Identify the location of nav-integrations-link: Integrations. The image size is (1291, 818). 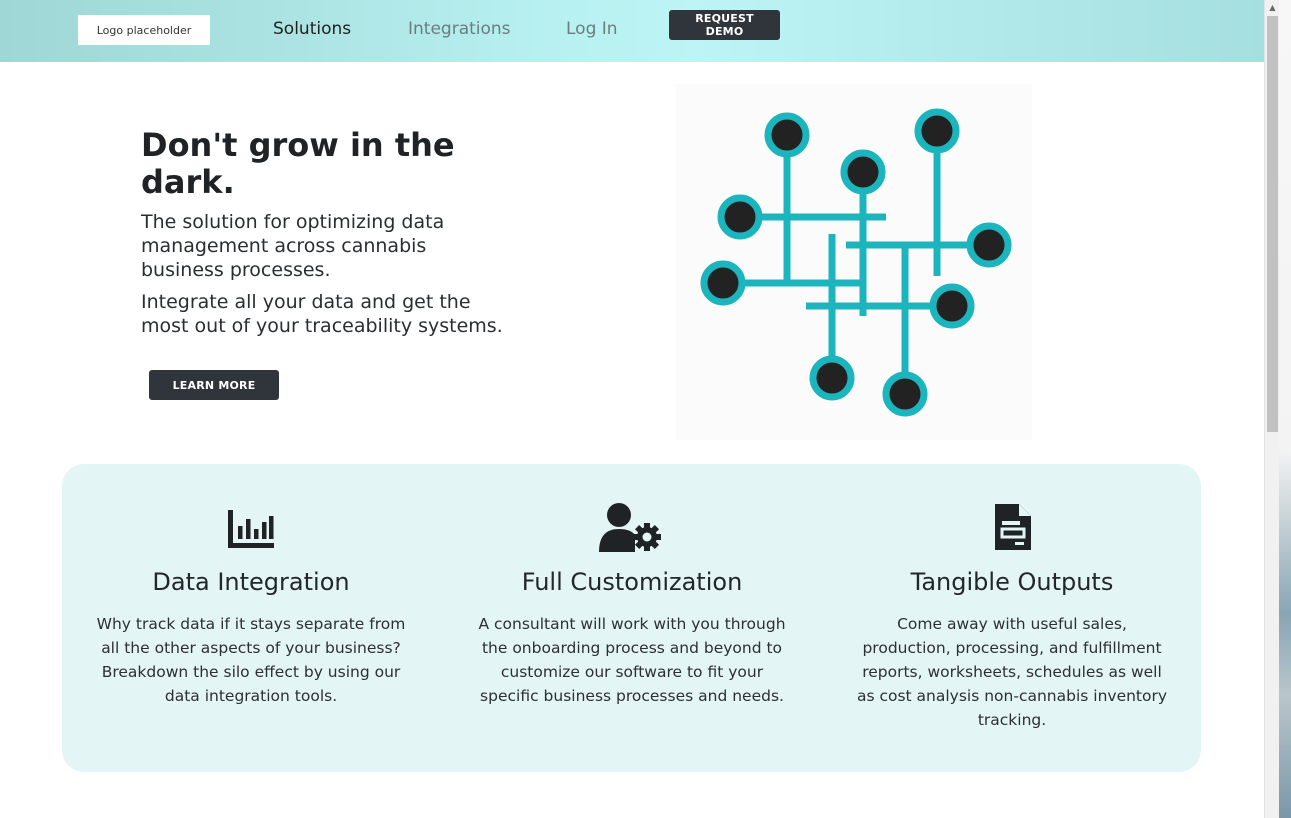
(459, 29).